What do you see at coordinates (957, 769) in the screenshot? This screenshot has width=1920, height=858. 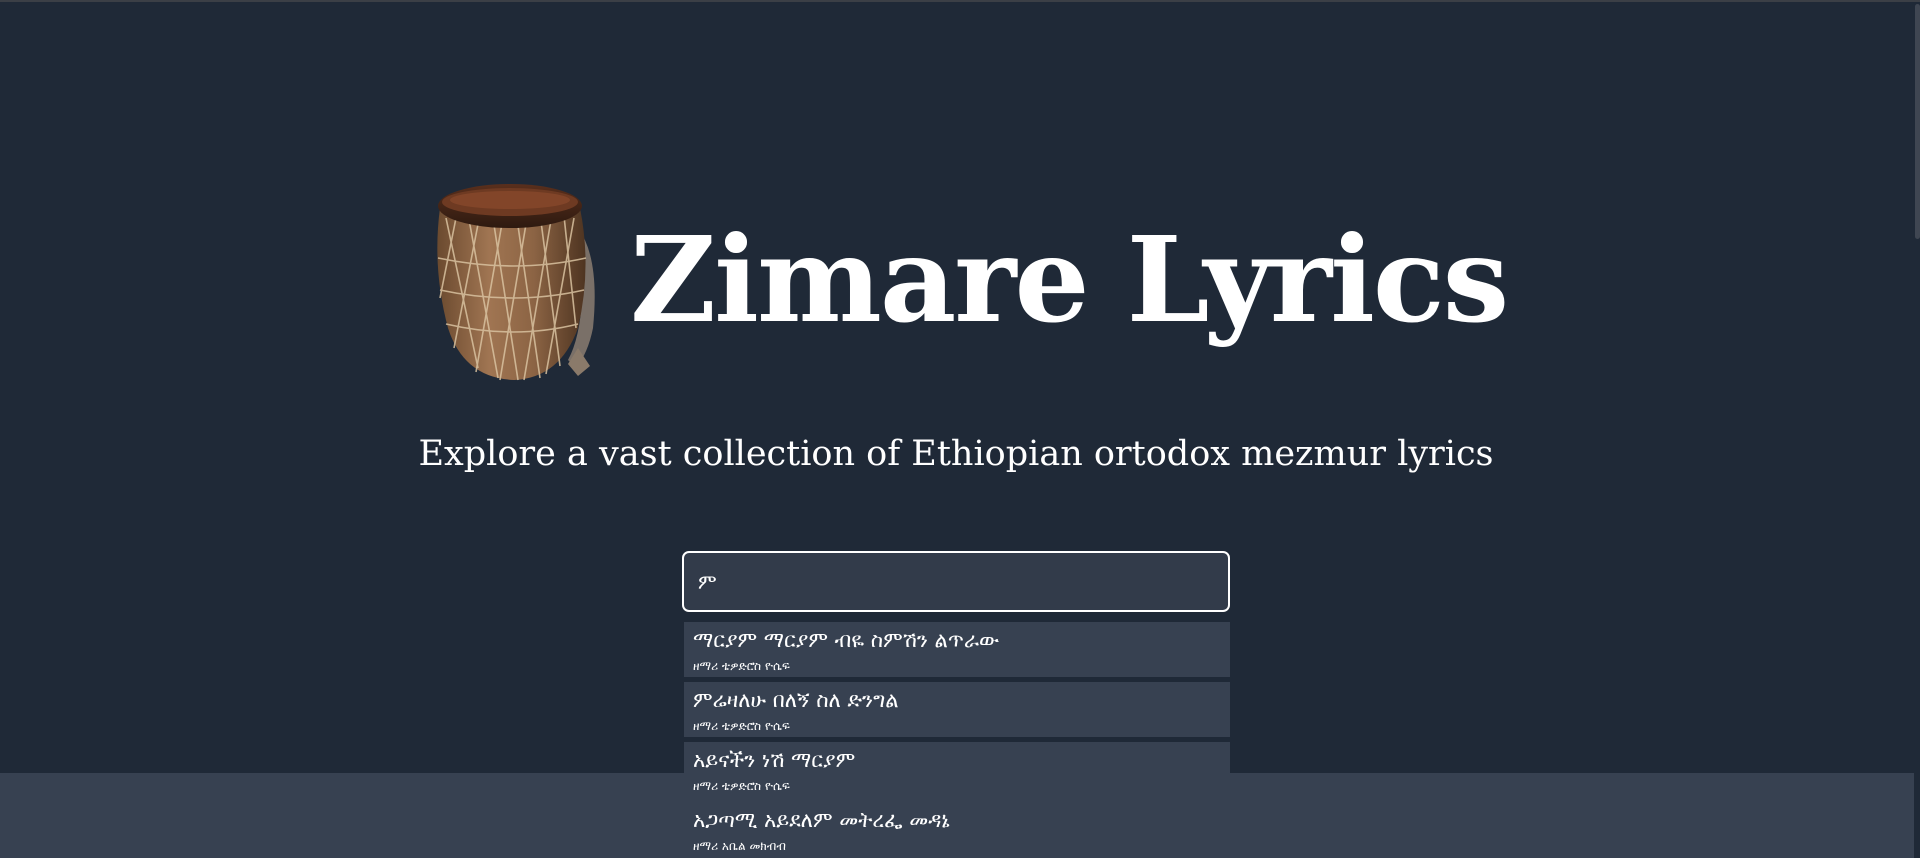 I see `suggestion-item: አይናችን ነሽ ማርያም ዘማሪ ቴዎድሮስ ዮሴፍ` at bounding box center [957, 769].